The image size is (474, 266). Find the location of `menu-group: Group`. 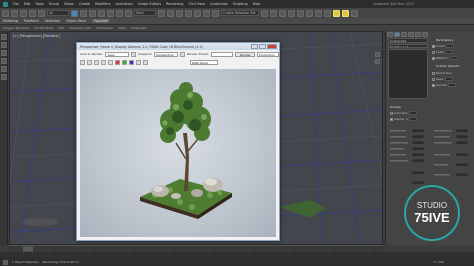

menu-group: Group is located at coordinates (54, 4).